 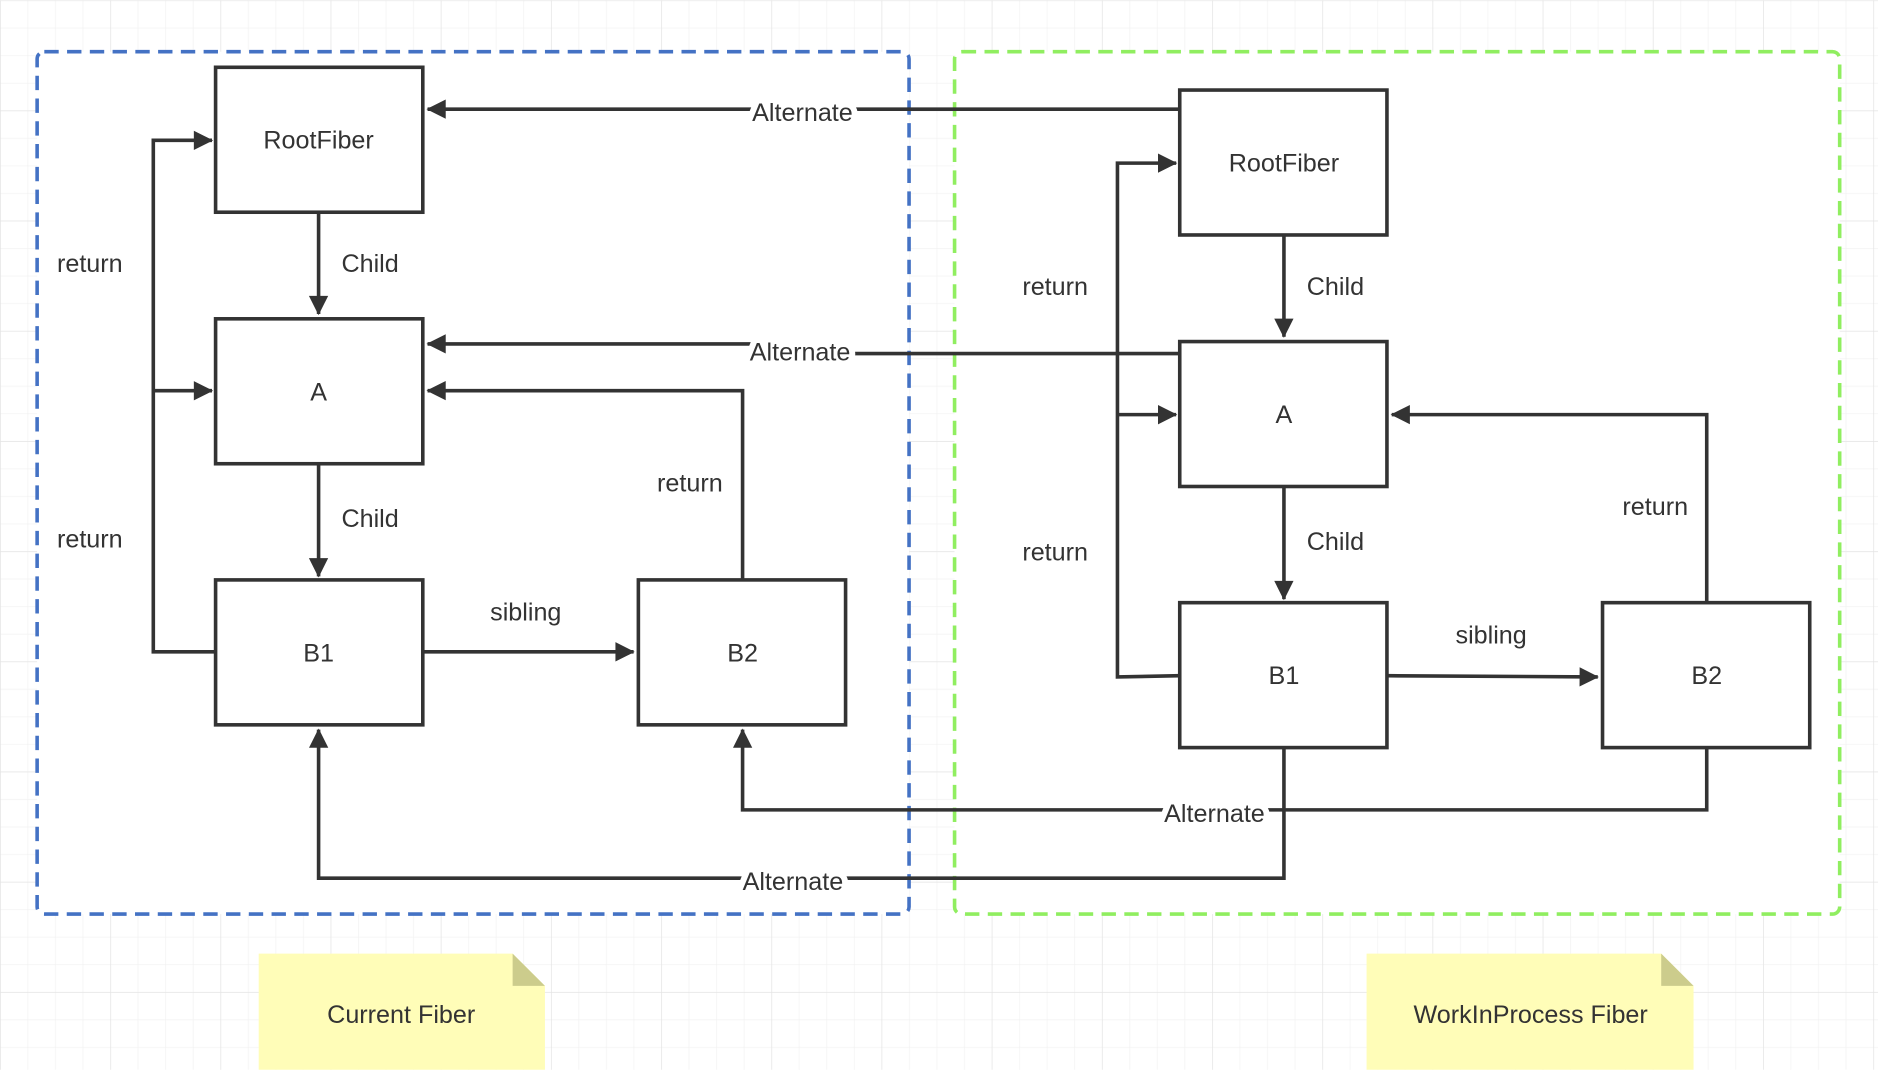 I want to click on label-wip-child-2: Child, so click(x=1335, y=542).